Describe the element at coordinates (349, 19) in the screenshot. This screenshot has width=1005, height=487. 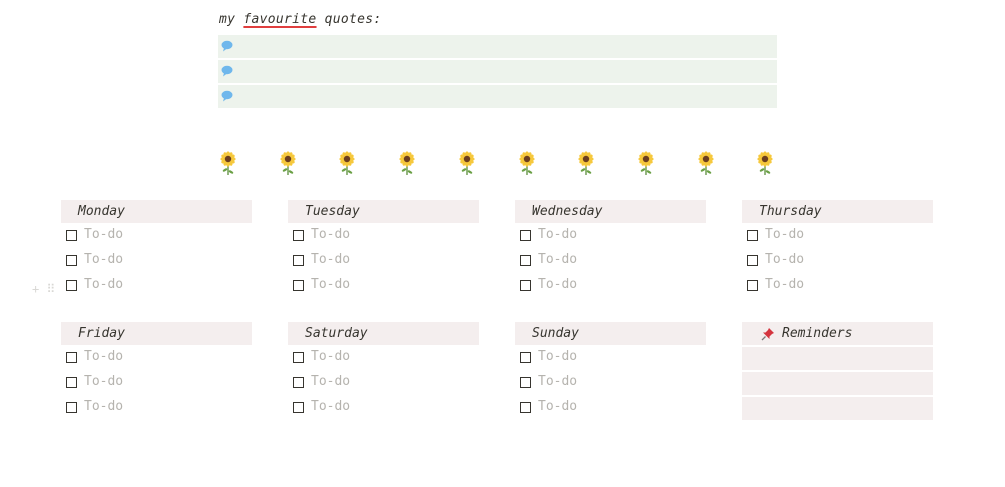
I see `quotes-heading-suffix: quotes:` at that location.